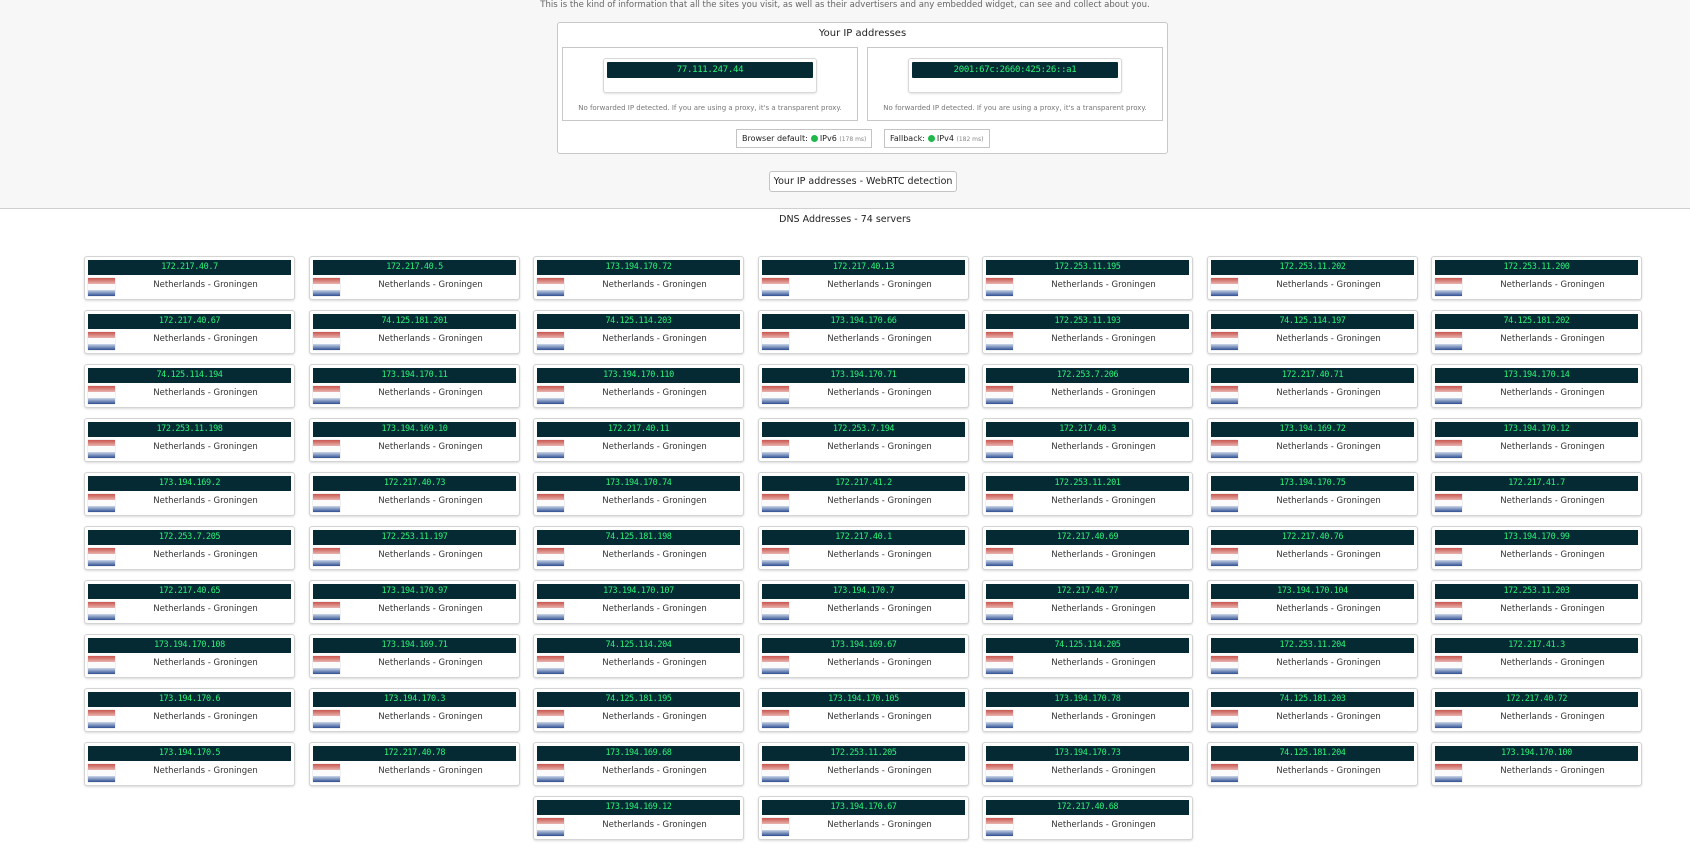  What do you see at coordinates (1536, 321) in the screenshot?
I see `dns-server-ip: 74.125.181.202` at bounding box center [1536, 321].